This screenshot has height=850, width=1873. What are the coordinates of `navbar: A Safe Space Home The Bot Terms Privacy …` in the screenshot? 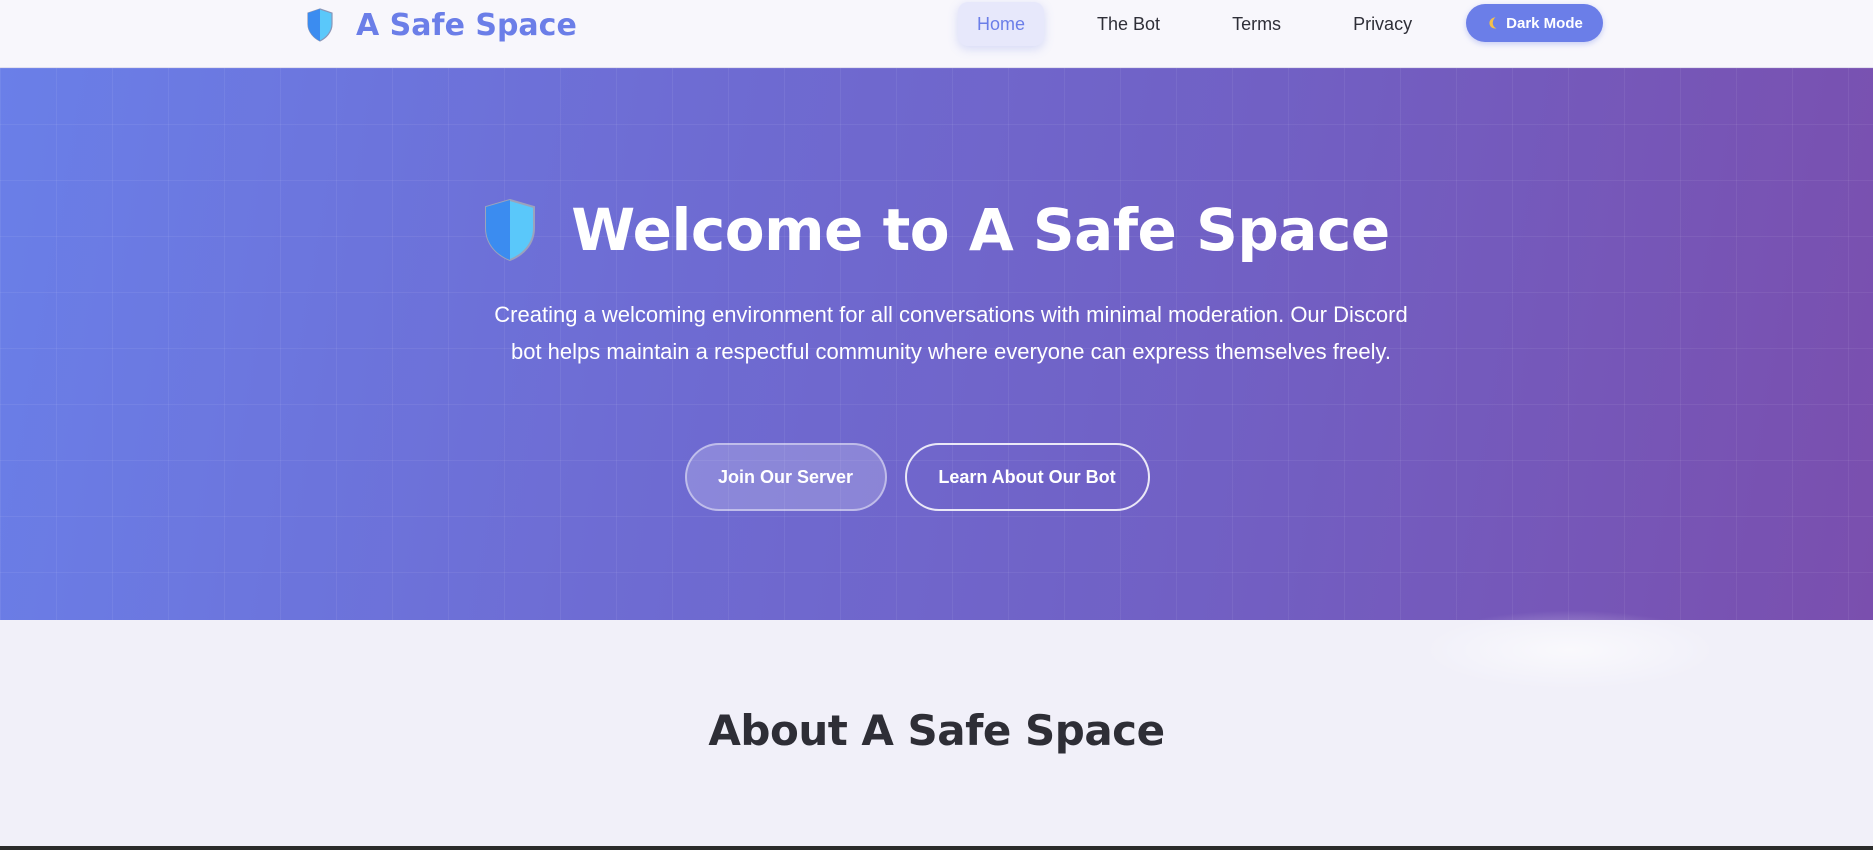 It's located at (936, 34).